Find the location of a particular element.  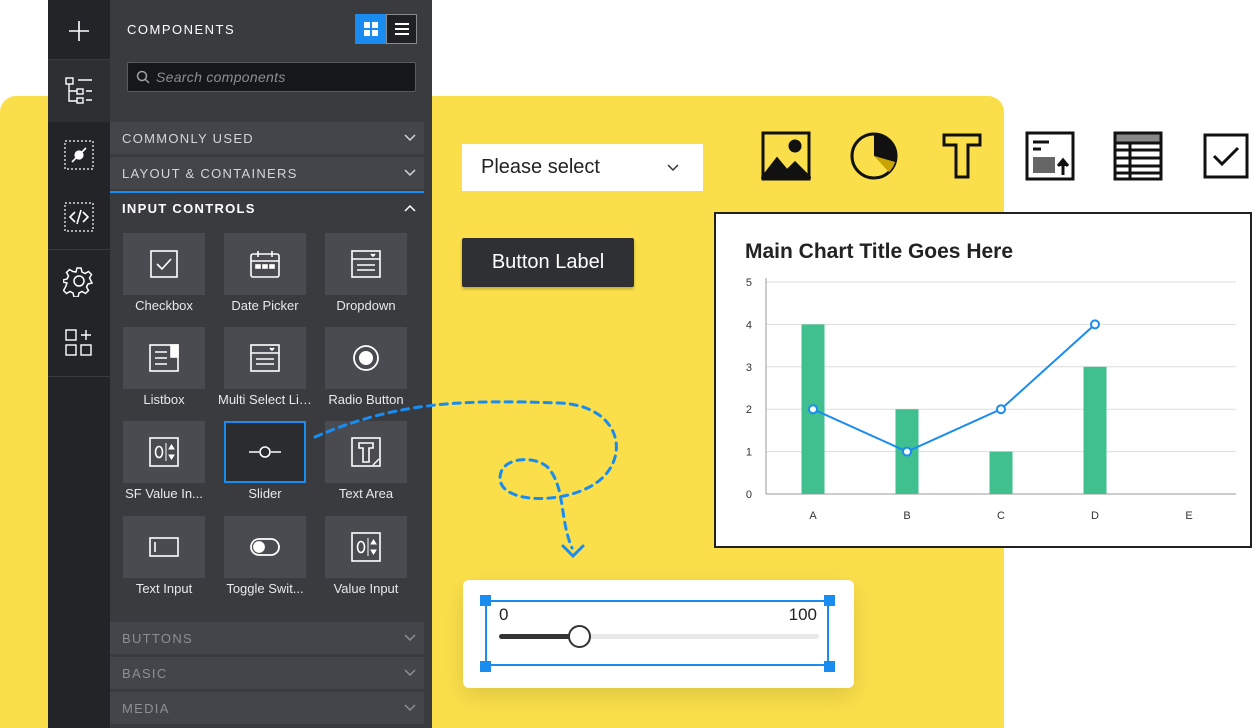

tile-multi-select: Multi Select Listbox is located at coordinates (265, 372).